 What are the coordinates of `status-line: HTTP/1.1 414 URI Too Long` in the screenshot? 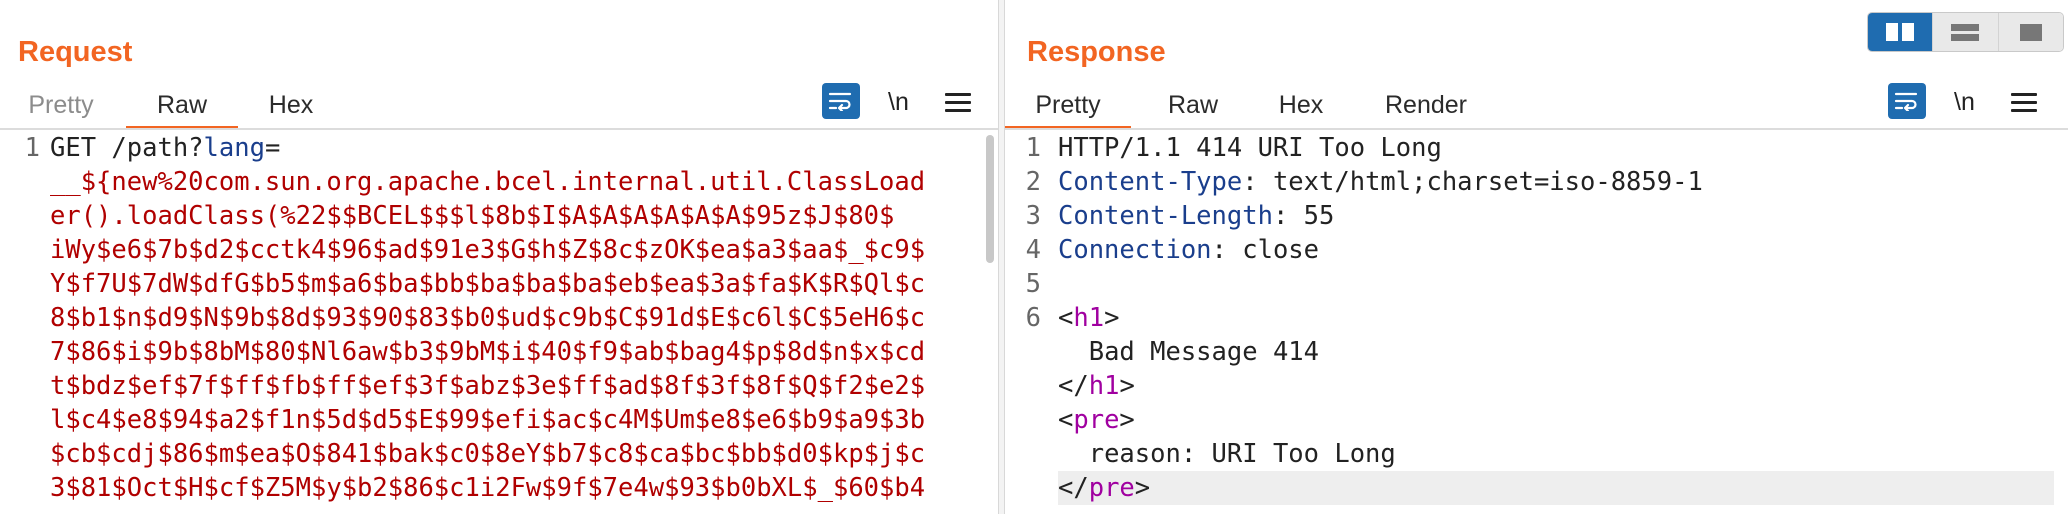 It's located at (1250, 148).